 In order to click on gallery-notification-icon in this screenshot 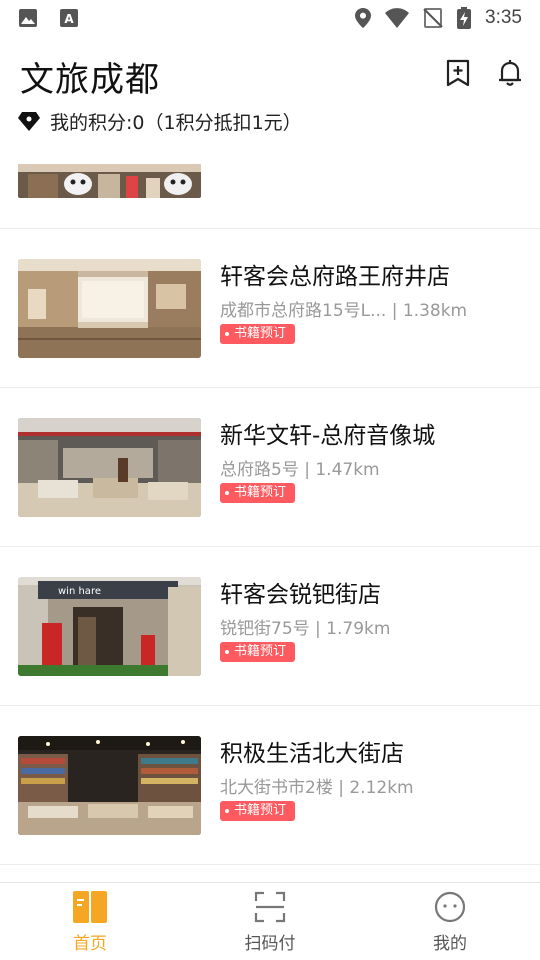, I will do `click(28, 18)`.